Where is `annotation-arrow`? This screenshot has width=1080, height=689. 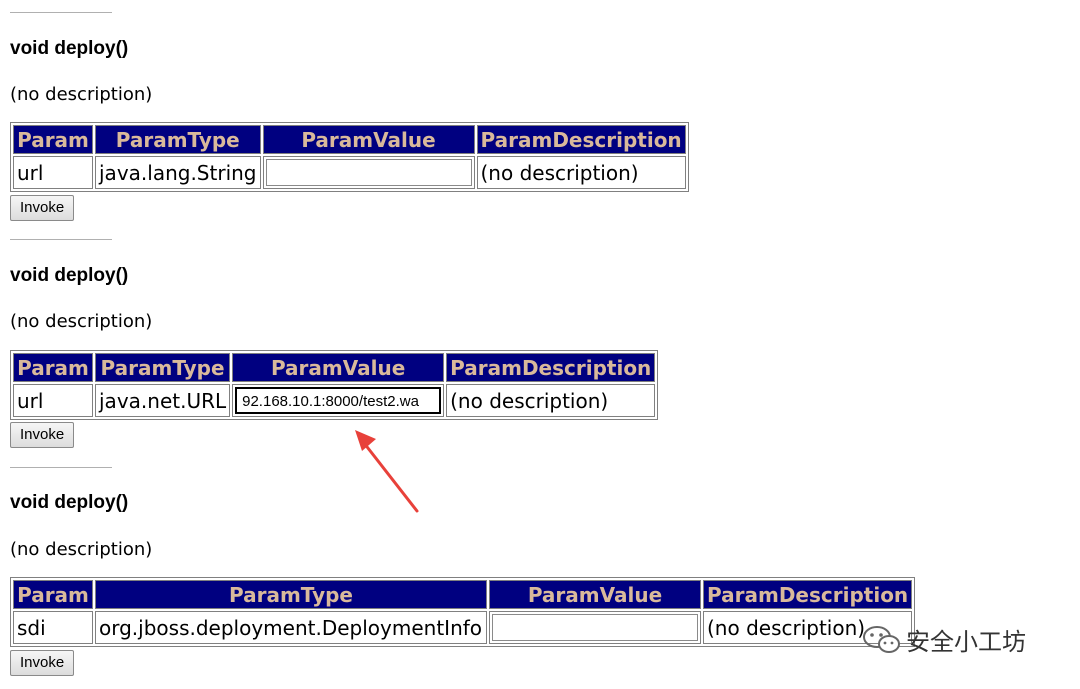
annotation-arrow is located at coordinates (387, 471).